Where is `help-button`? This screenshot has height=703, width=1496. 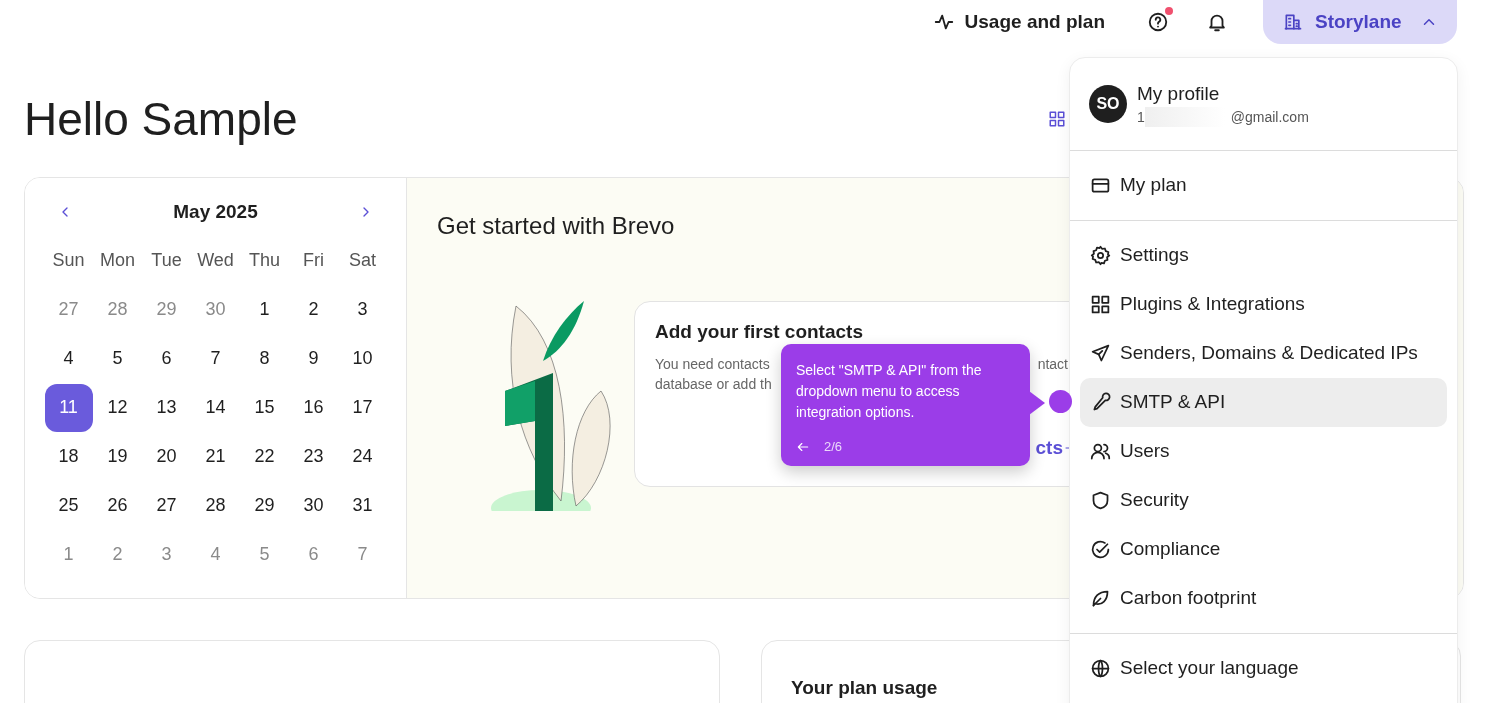
help-button is located at coordinates (1159, 22).